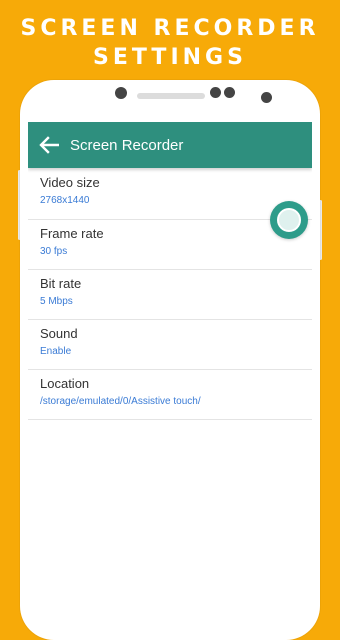 The height and width of the screenshot is (640, 340). Describe the element at coordinates (59, 333) in the screenshot. I see `setting-label: Sound` at that location.